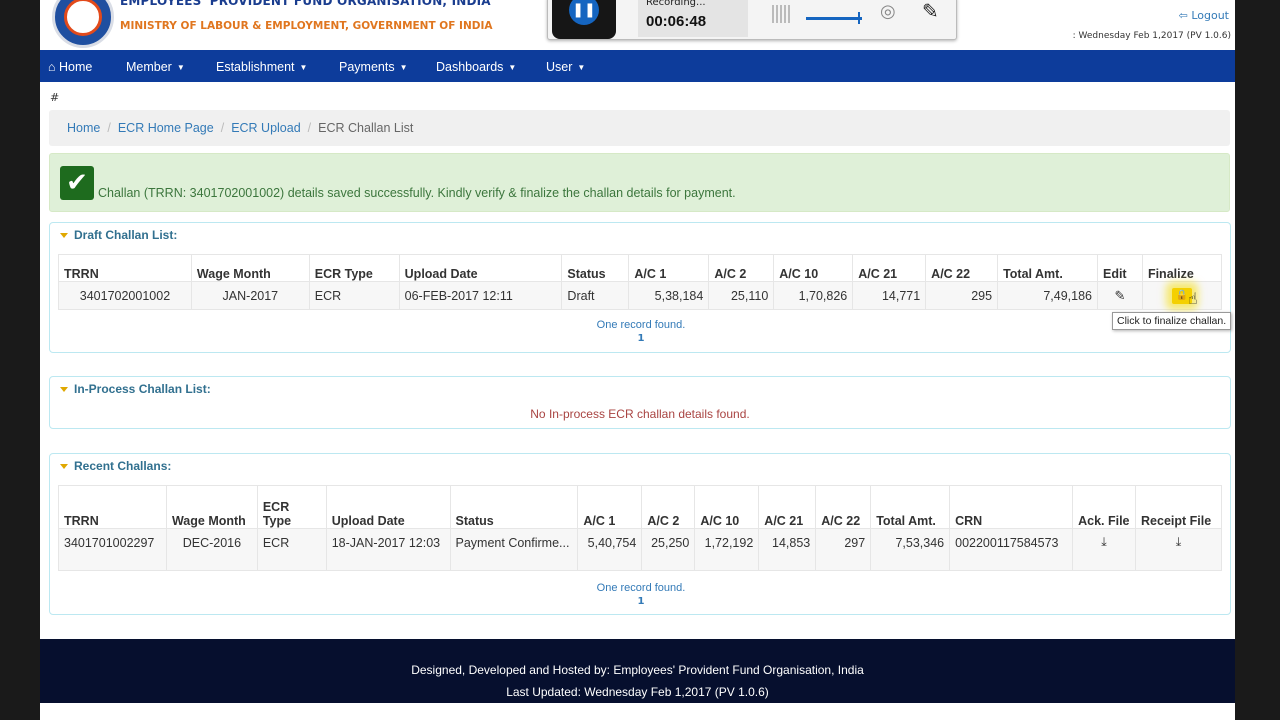 The width and height of the screenshot is (1280, 720). I want to click on logout-icon: ⇦, so click(1185, 15).